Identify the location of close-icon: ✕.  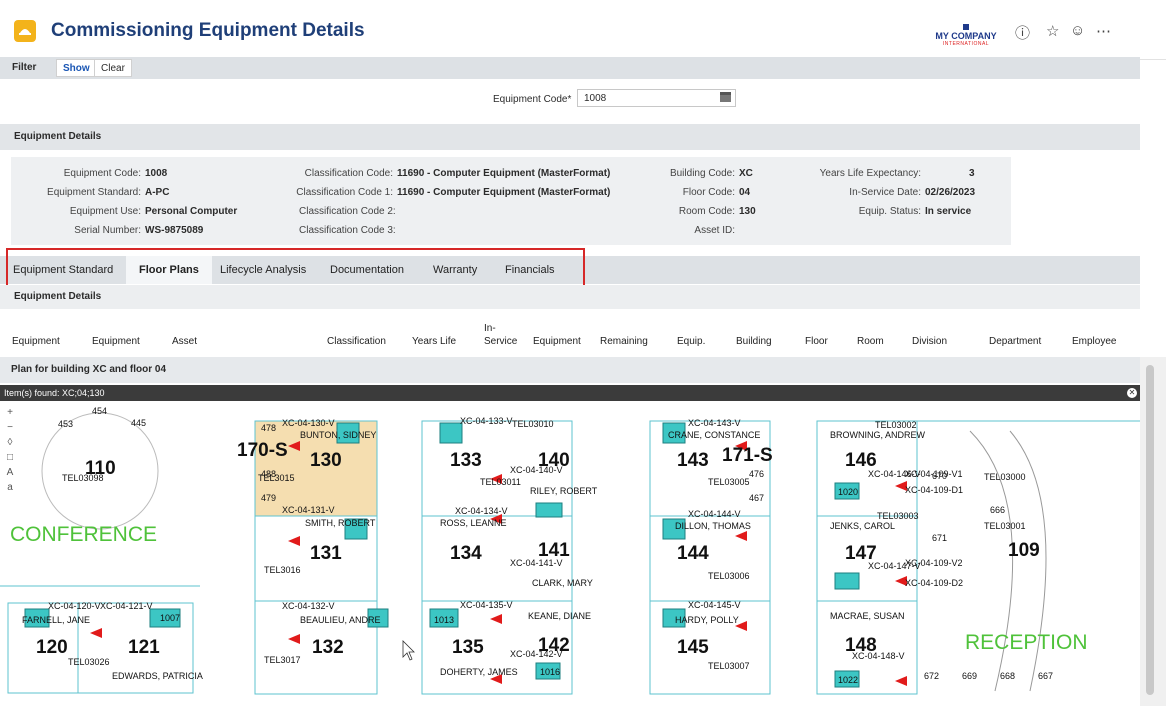
(1132, 393).